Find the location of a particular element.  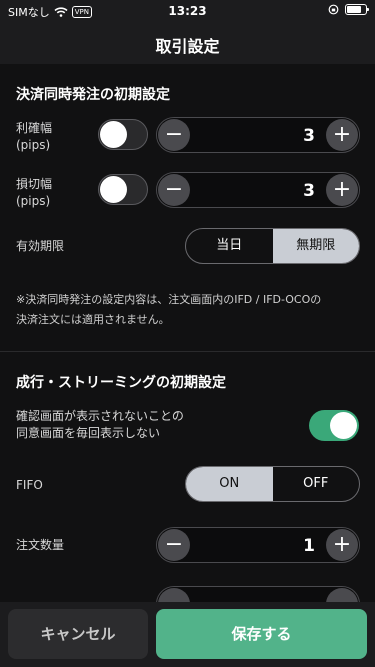

take-profit-minus-button: − is located at coordinates (174, 135).